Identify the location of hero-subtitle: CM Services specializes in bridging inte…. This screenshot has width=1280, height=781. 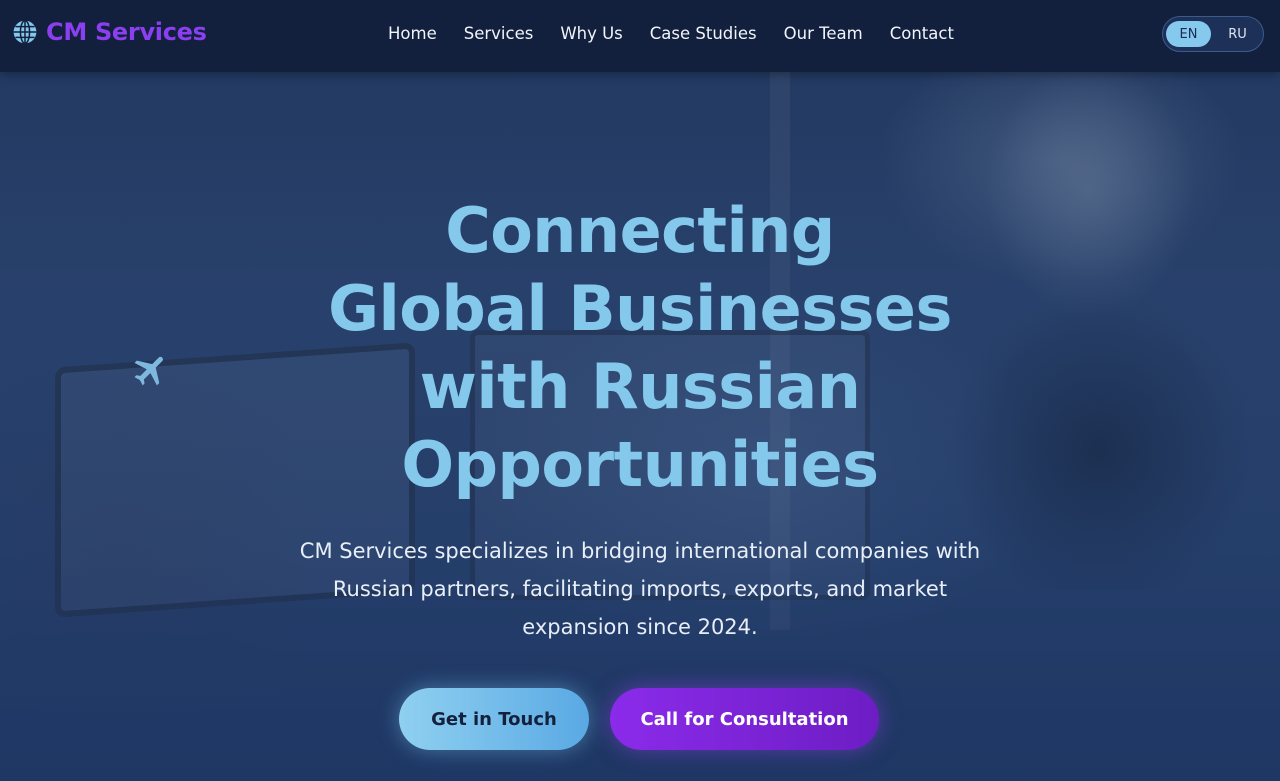
(640, 589).